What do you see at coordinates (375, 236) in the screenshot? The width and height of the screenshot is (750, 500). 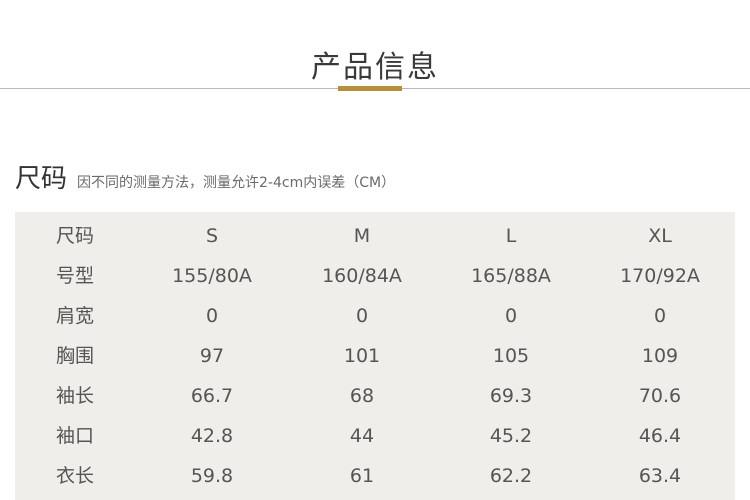 I see `table-header-row: 尺码 S M L XL` at bounding box center [375, 236].